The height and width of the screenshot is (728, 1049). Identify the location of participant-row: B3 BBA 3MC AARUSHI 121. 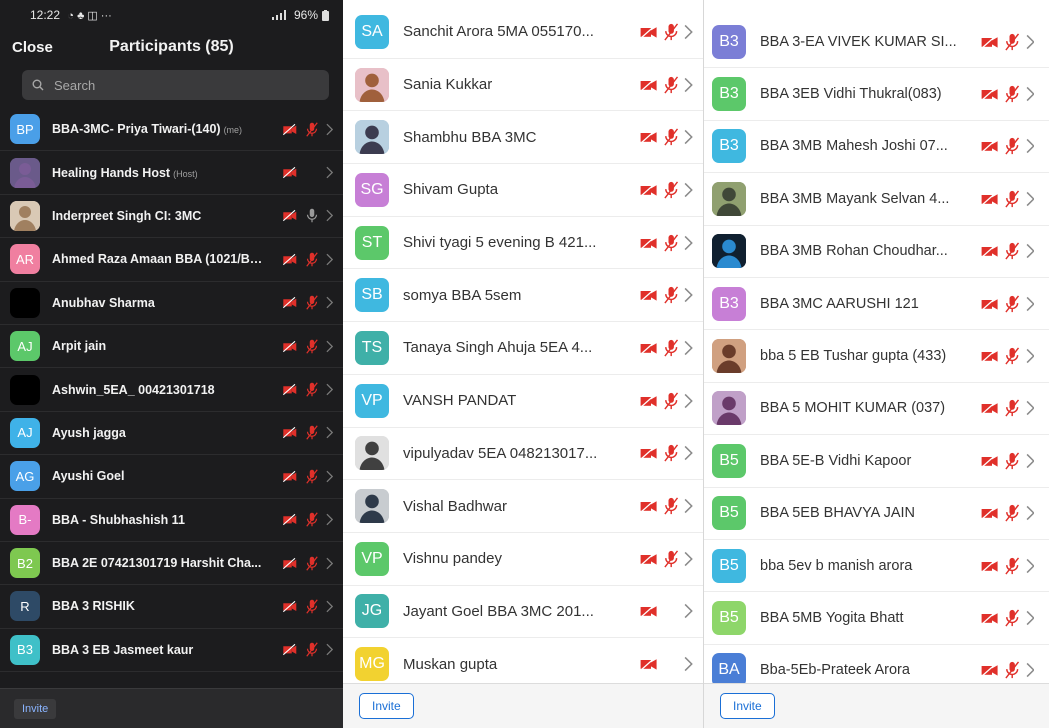
(876, 304).